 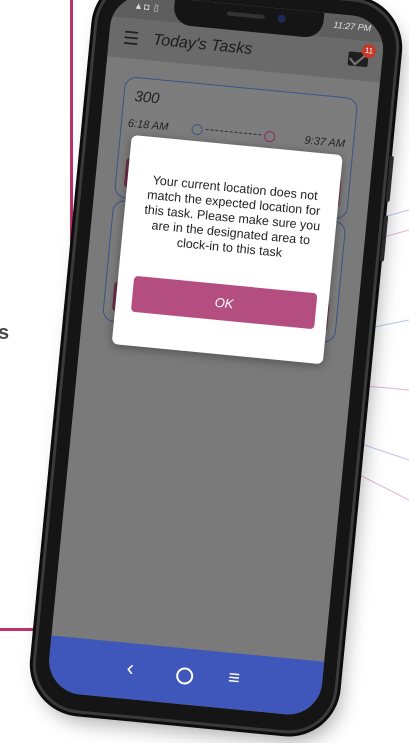 I want to click on mail-icon: 11, so click(x=362, y=55).